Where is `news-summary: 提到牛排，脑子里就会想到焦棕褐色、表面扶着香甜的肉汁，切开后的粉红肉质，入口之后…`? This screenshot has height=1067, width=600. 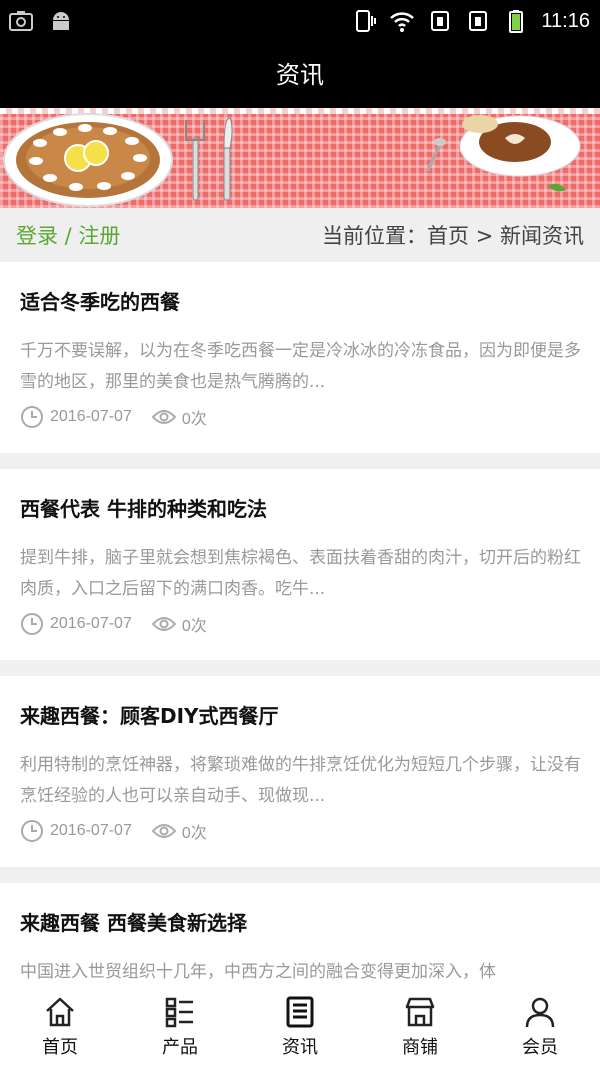
news-summary: 提到牛排，脑子里就会想到焦棕褐色、表面扶着香甜的肉汁，切开后的粉红肉质，入口之后… is located at coordinates (300, 573).